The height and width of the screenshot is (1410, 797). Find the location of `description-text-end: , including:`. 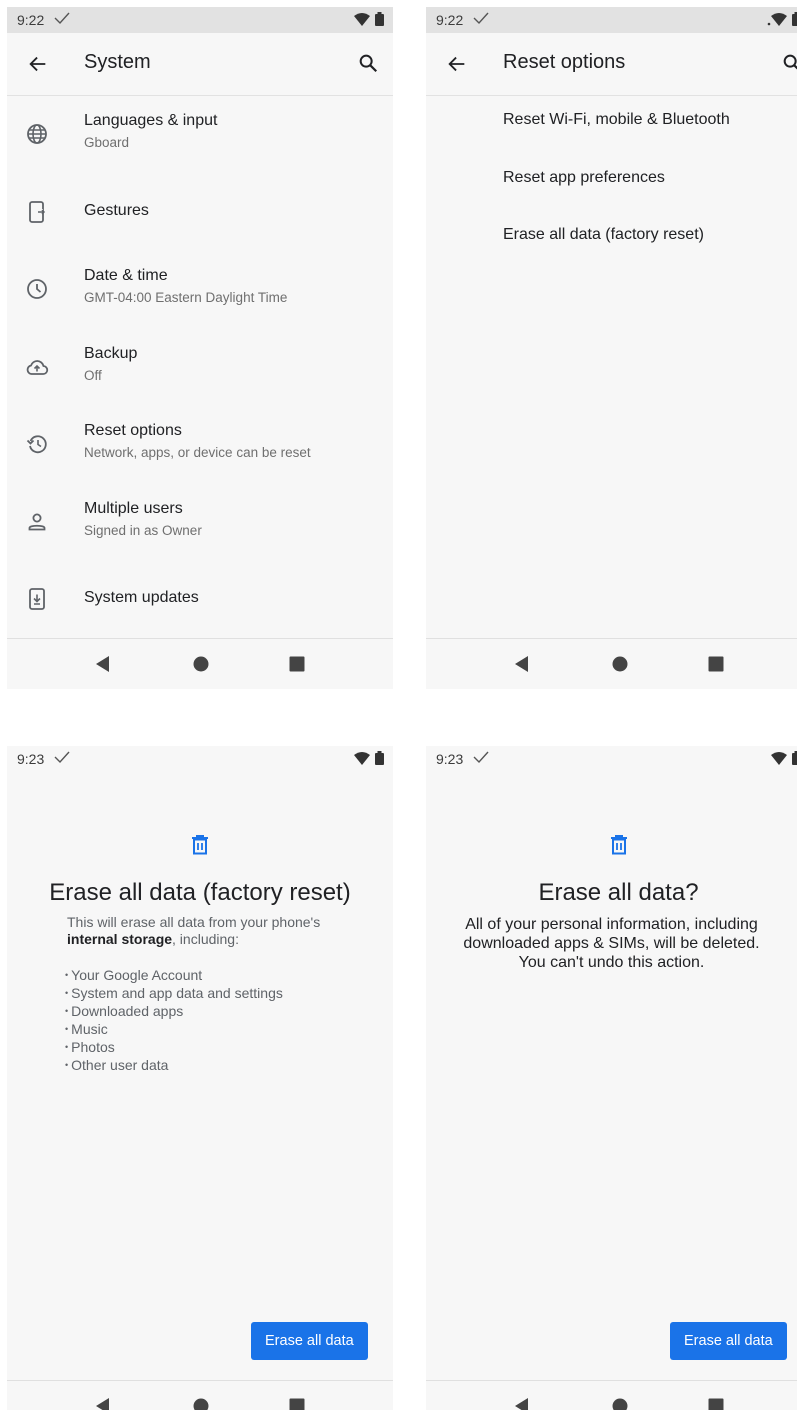

description-text-end: , including: is located at coordinates (205, 939).